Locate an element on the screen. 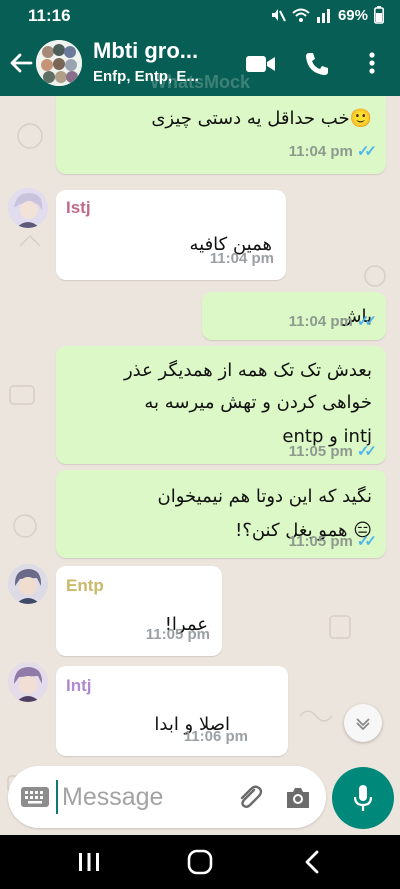  status-icons: 69% is located at coordinates (327, 15).